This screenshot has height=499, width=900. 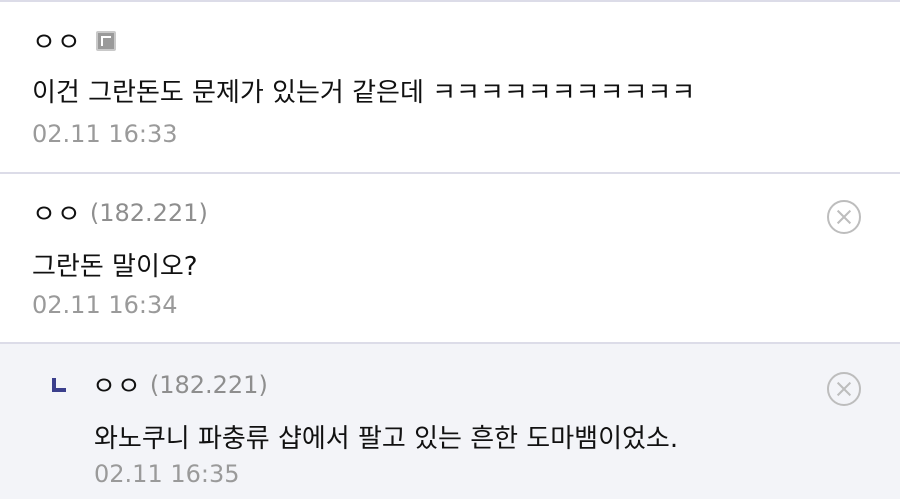 What do you see at coordinates (105, 134) in the screenshot?
I see `comment-date: 02.11 16:33` at bounding box center [105, 134].